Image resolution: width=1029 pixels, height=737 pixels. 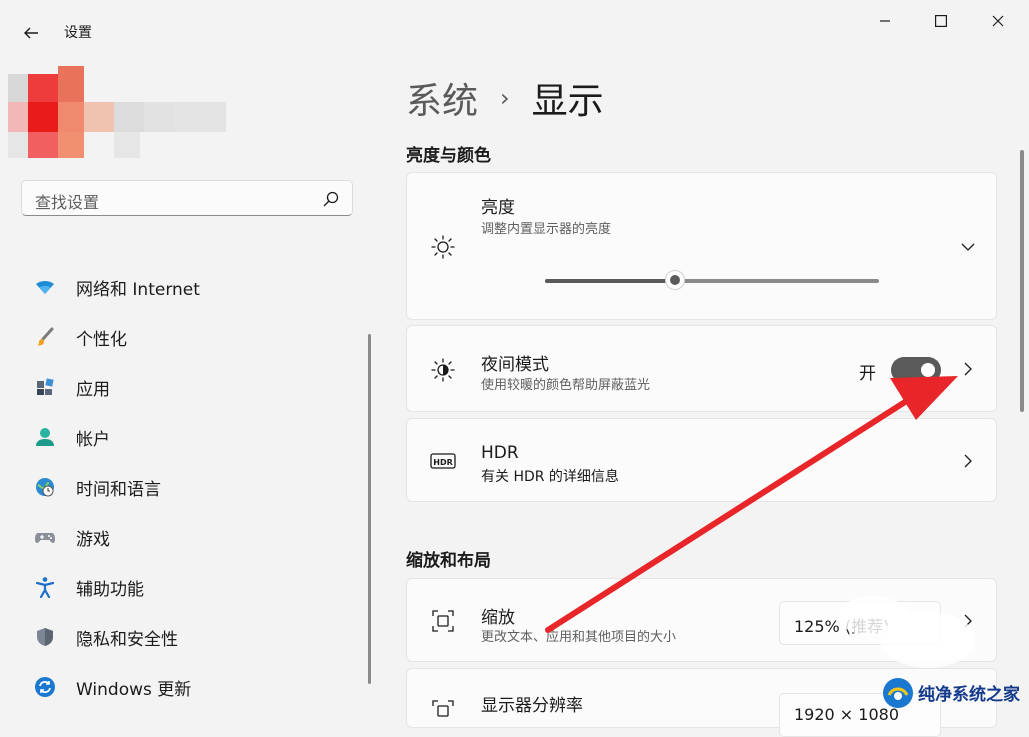 What do you see at coordinates (712, 280) in the screenshot?
I see `brightness-slider` at bounding box center [712, 280].